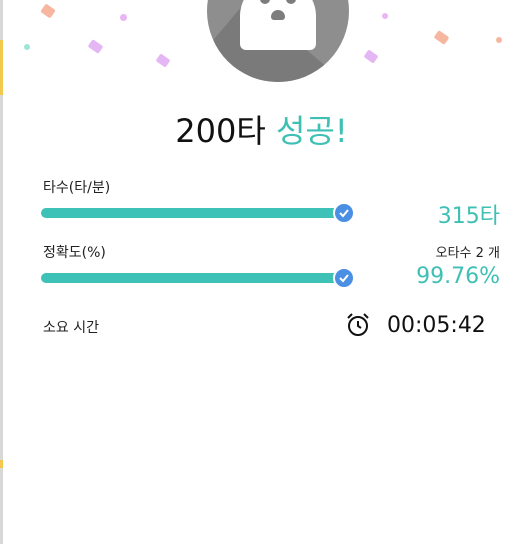 The width and height of the screenshot is (523, 544). What do you see at coordinates (468, 216) in the screenshot?
I see `speed-value: 315타` at bounding box center [468, 216].